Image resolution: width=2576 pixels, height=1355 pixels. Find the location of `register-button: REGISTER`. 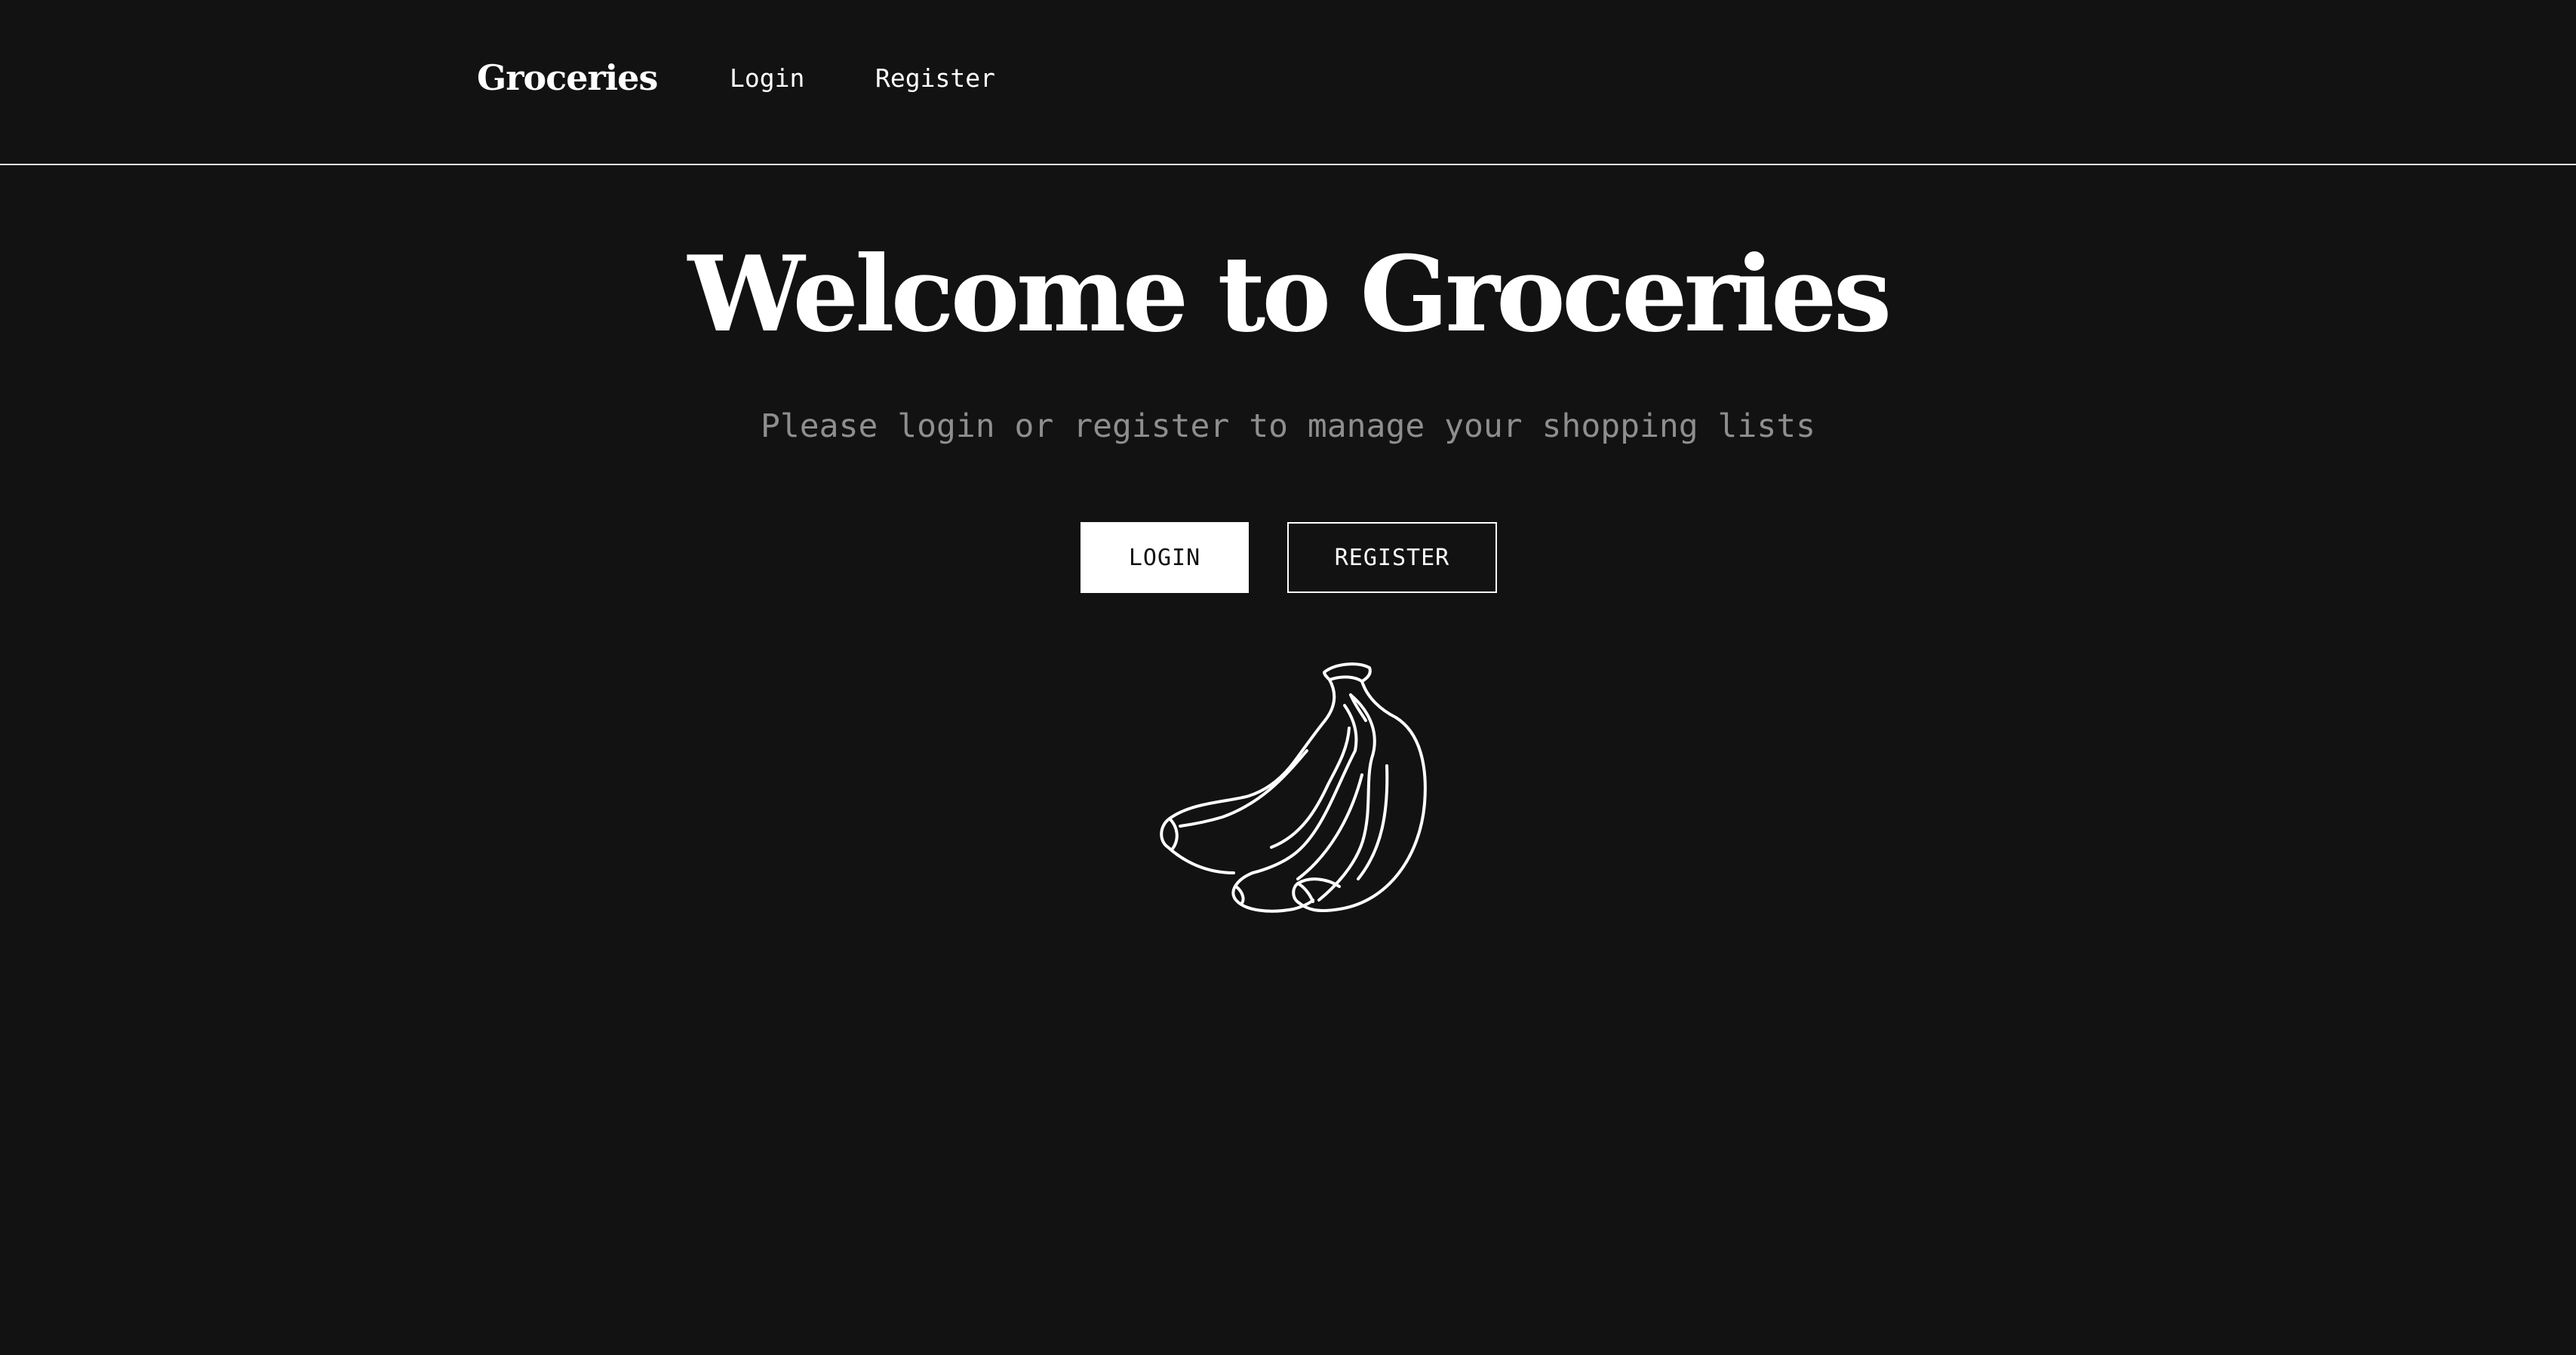

register-button: REGISTER is located at coordinates (1392, 557).